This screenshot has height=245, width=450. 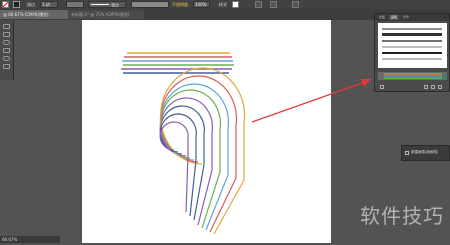 I want to click on opacity-input: 100%, so click(x=201, y=4).